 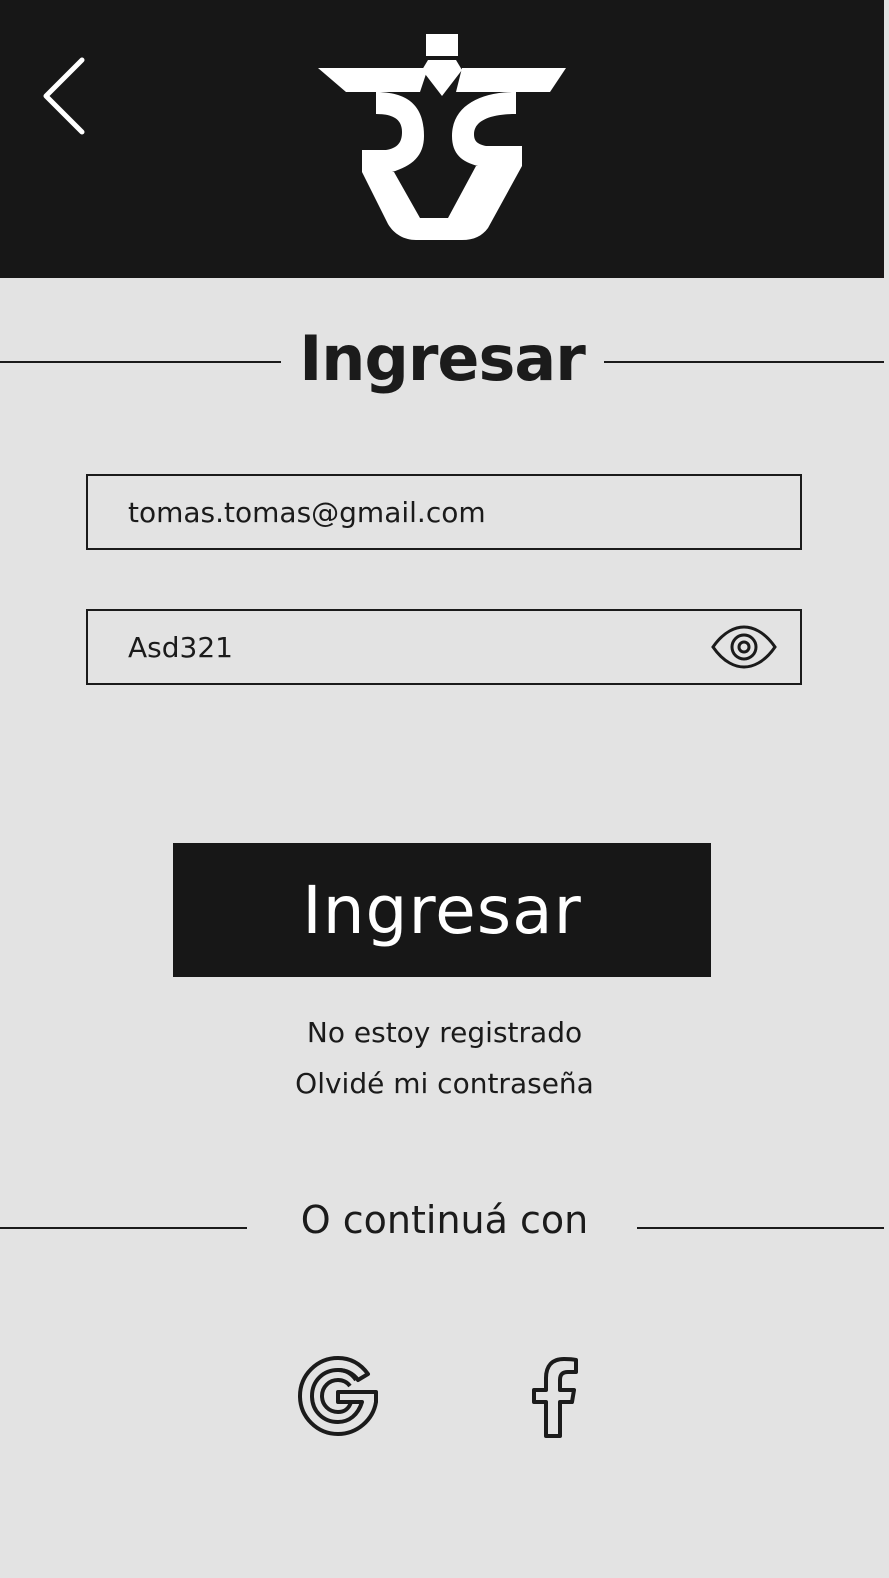 What do you see at coordinates (408, 512) in the screenshot?
I see `email-input` at bounding box center [408, 512].